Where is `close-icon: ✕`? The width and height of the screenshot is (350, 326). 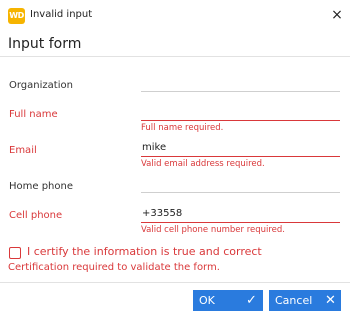 close-icon: ✕ is located at coordinates (330, 300).